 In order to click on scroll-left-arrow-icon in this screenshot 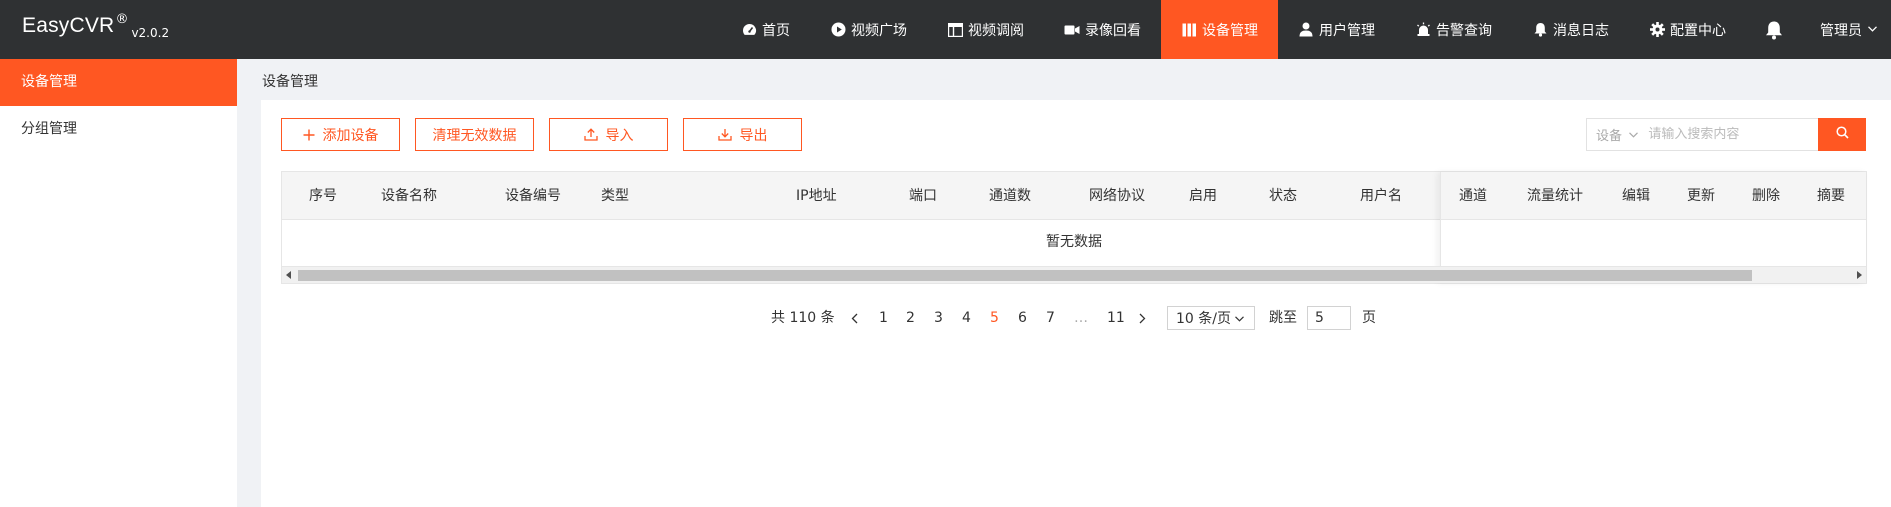, I will do `click(288, 275)`.